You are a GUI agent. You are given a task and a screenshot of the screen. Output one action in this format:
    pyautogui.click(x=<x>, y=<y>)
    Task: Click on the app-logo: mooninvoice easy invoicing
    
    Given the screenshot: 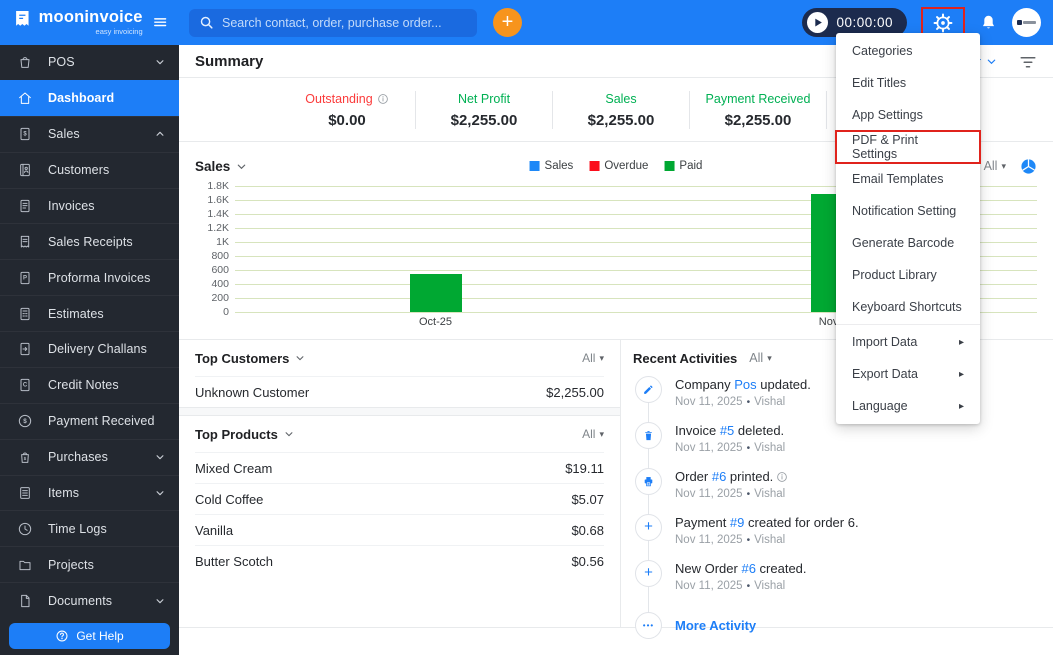 What is the action you would take?
    pyautogui.click(x=89, y=22)
    